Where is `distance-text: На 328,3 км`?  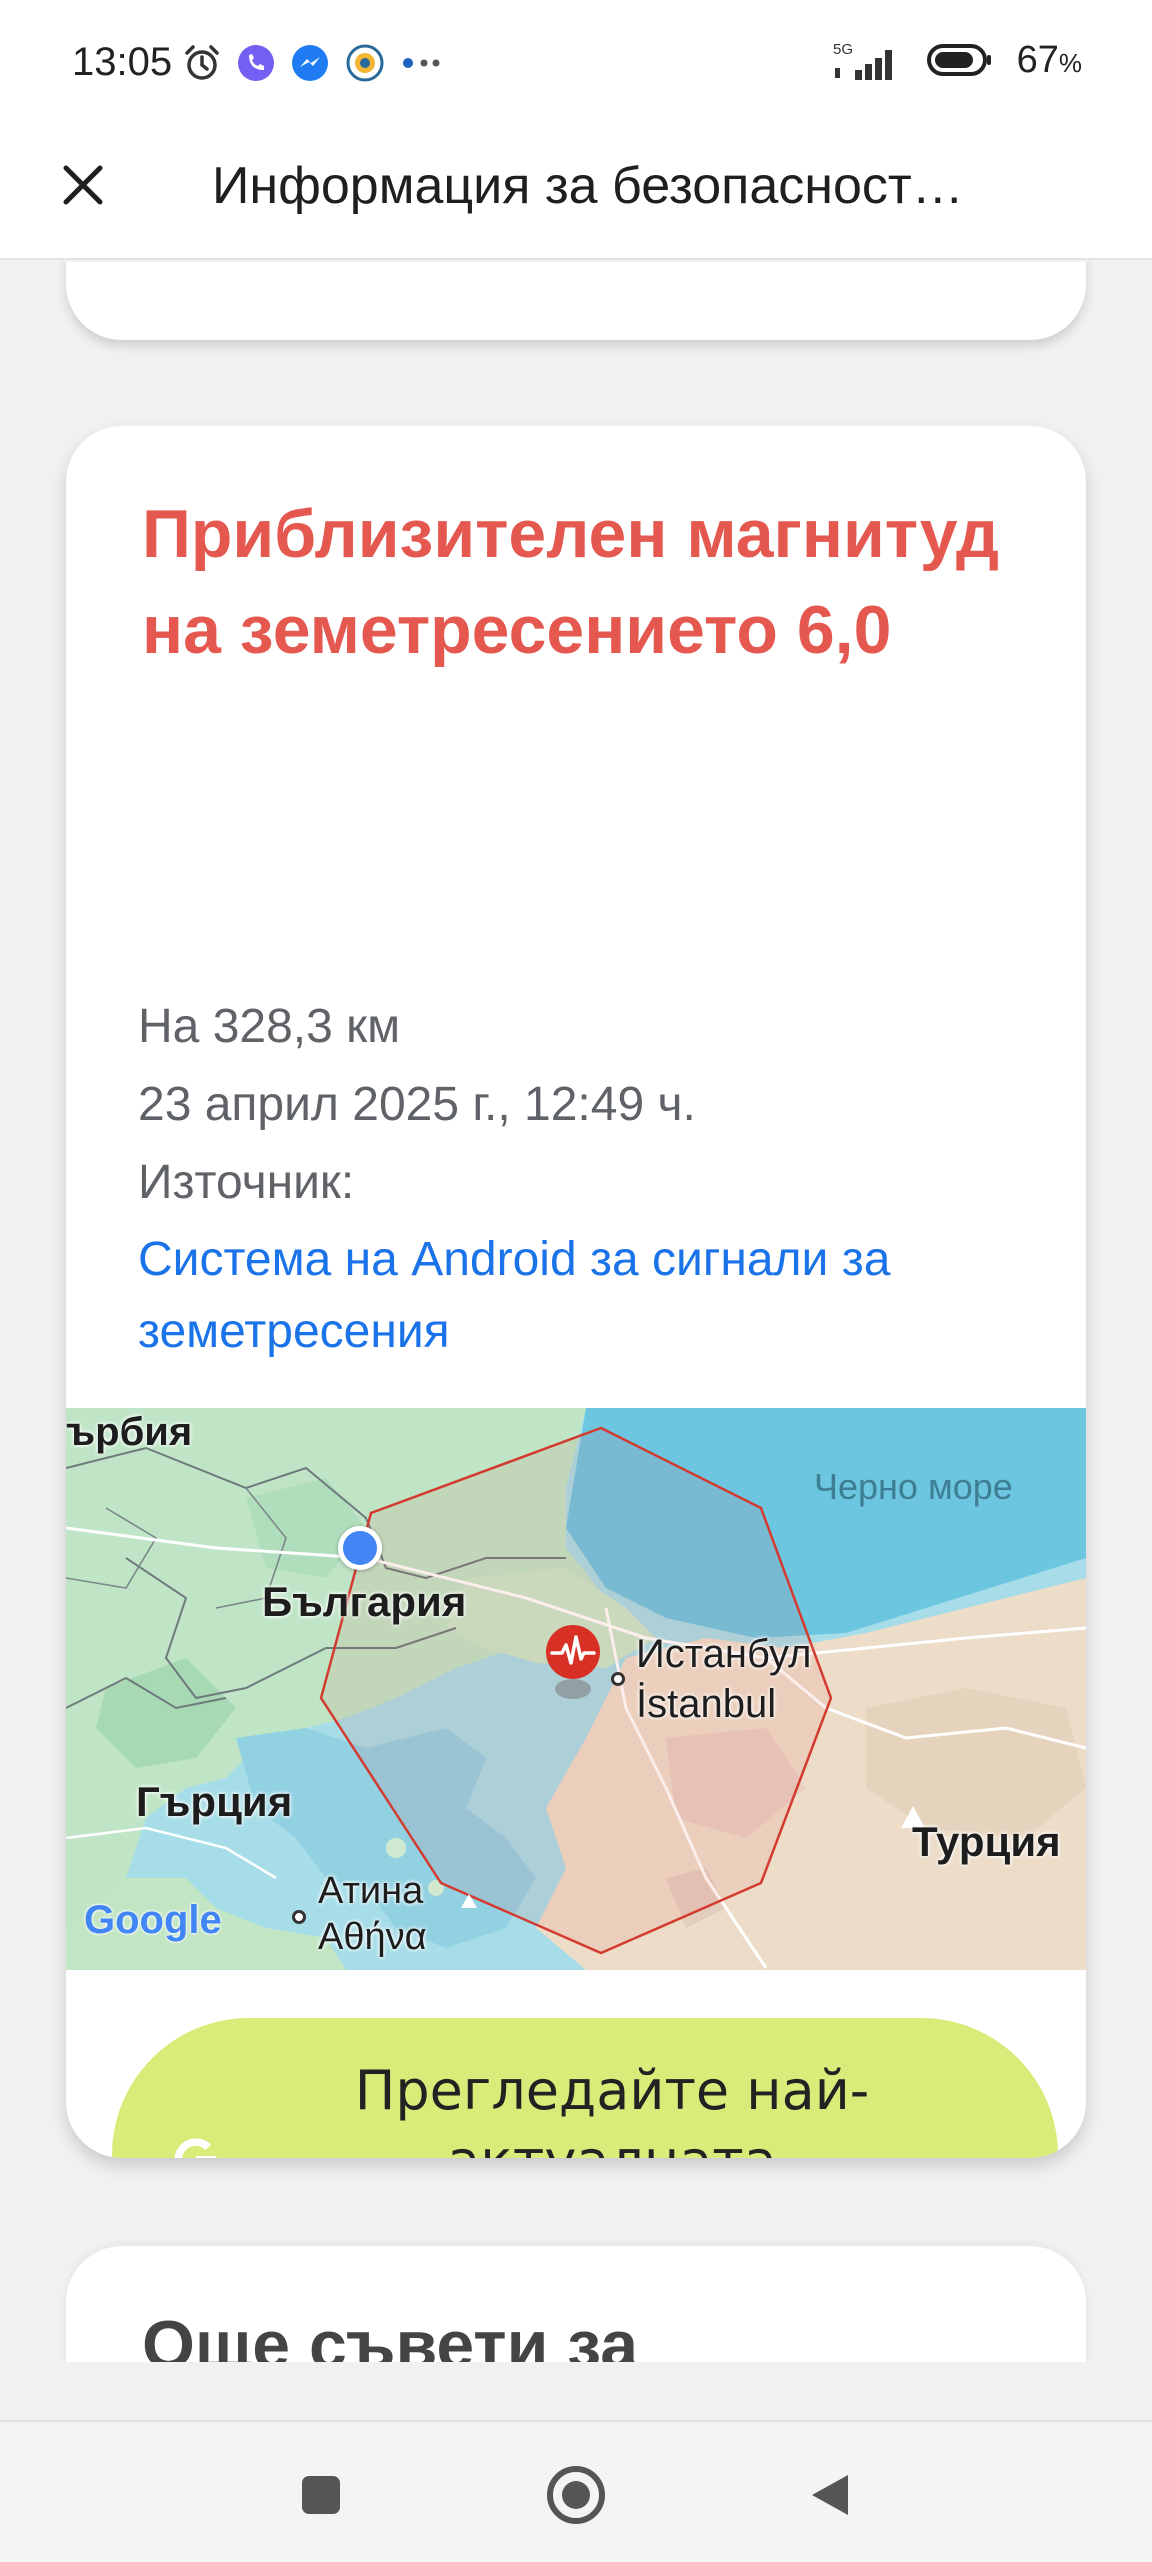 distance-text: На 328,3 км is located at coordinates (269, 1026).